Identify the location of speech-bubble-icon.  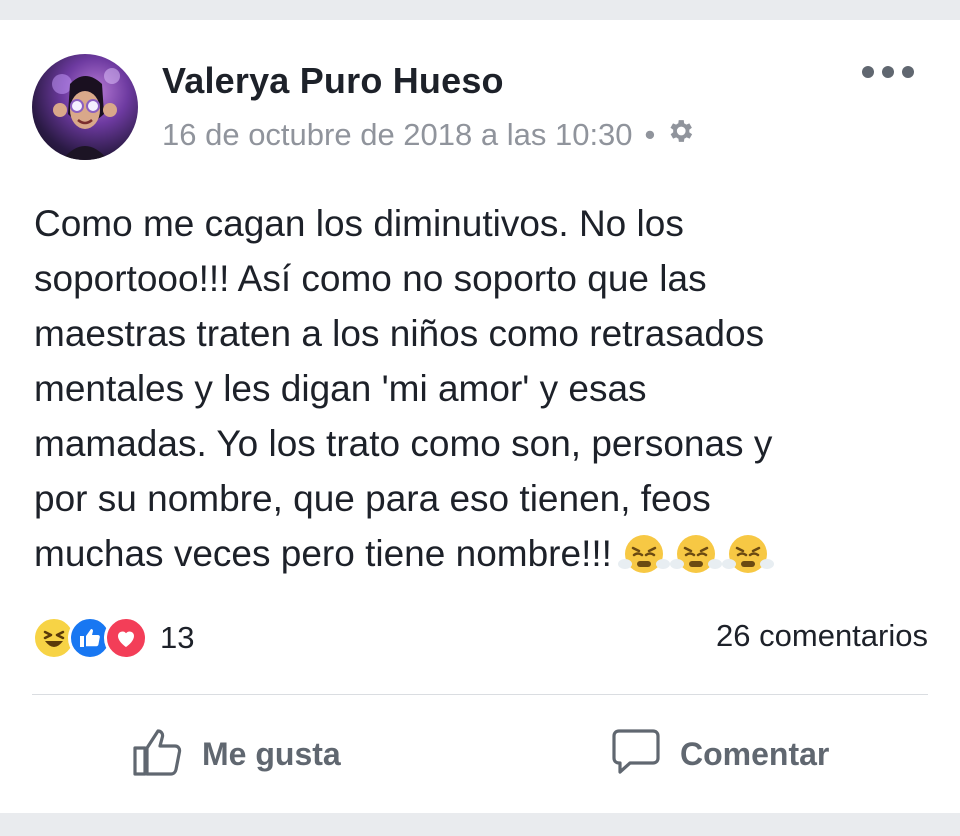
(636, 754).